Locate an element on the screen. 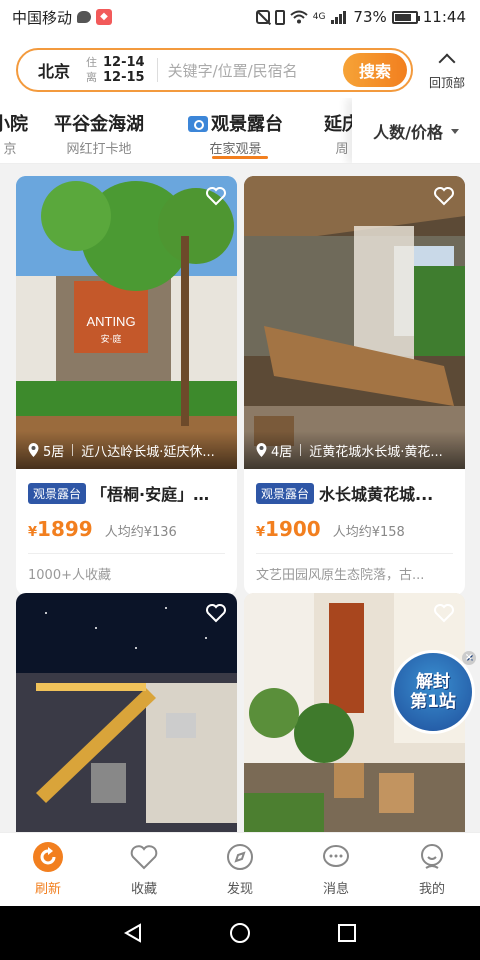 This screenshot has width=480, height=960. system-navigation-bar is located at coordinates (240, 933).